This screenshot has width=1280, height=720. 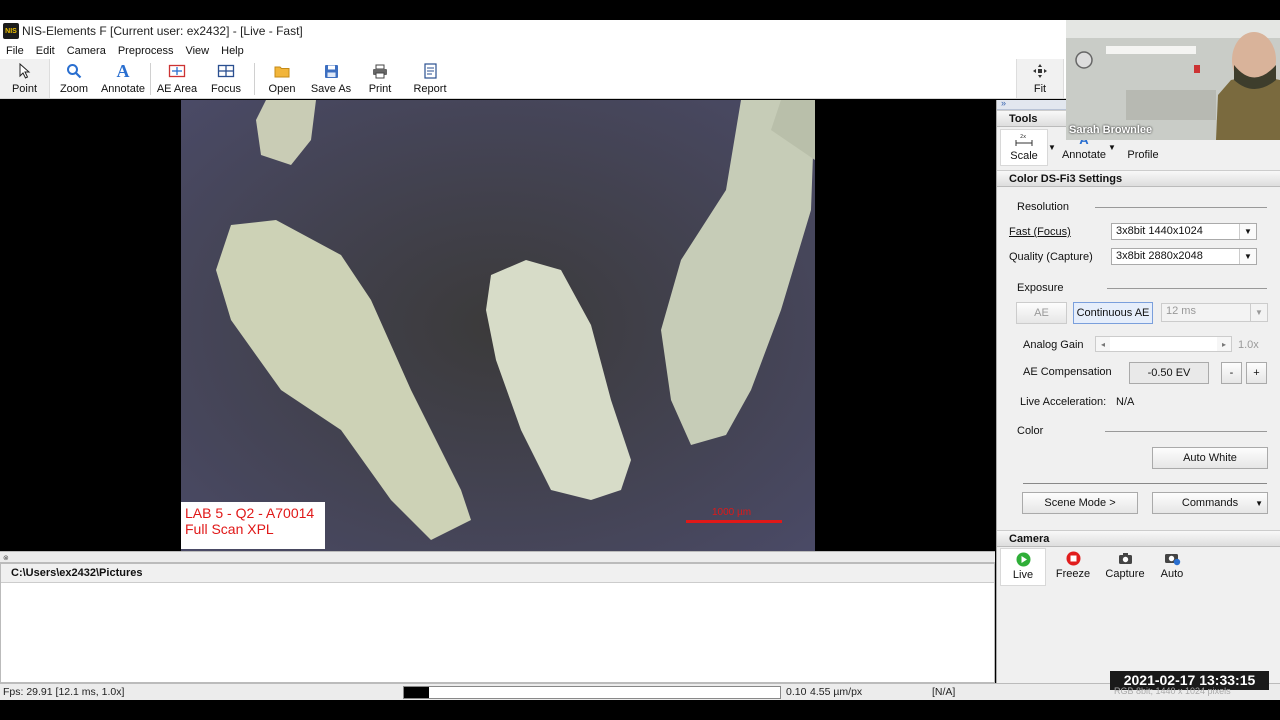 I want to click on slider-left-arrow-icon: ◂, so click(x=1103, y=344).